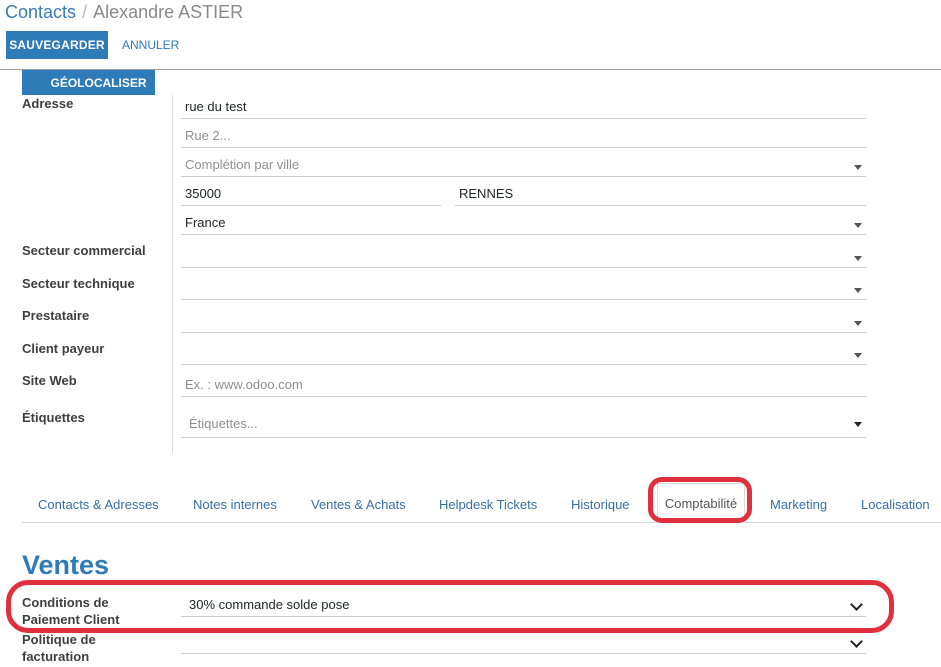 The width and height of the screenshot is (941, 667). Describe the element at coordinates (600, 504) in the screenshot. I see `tab-history: Historique` at that location.